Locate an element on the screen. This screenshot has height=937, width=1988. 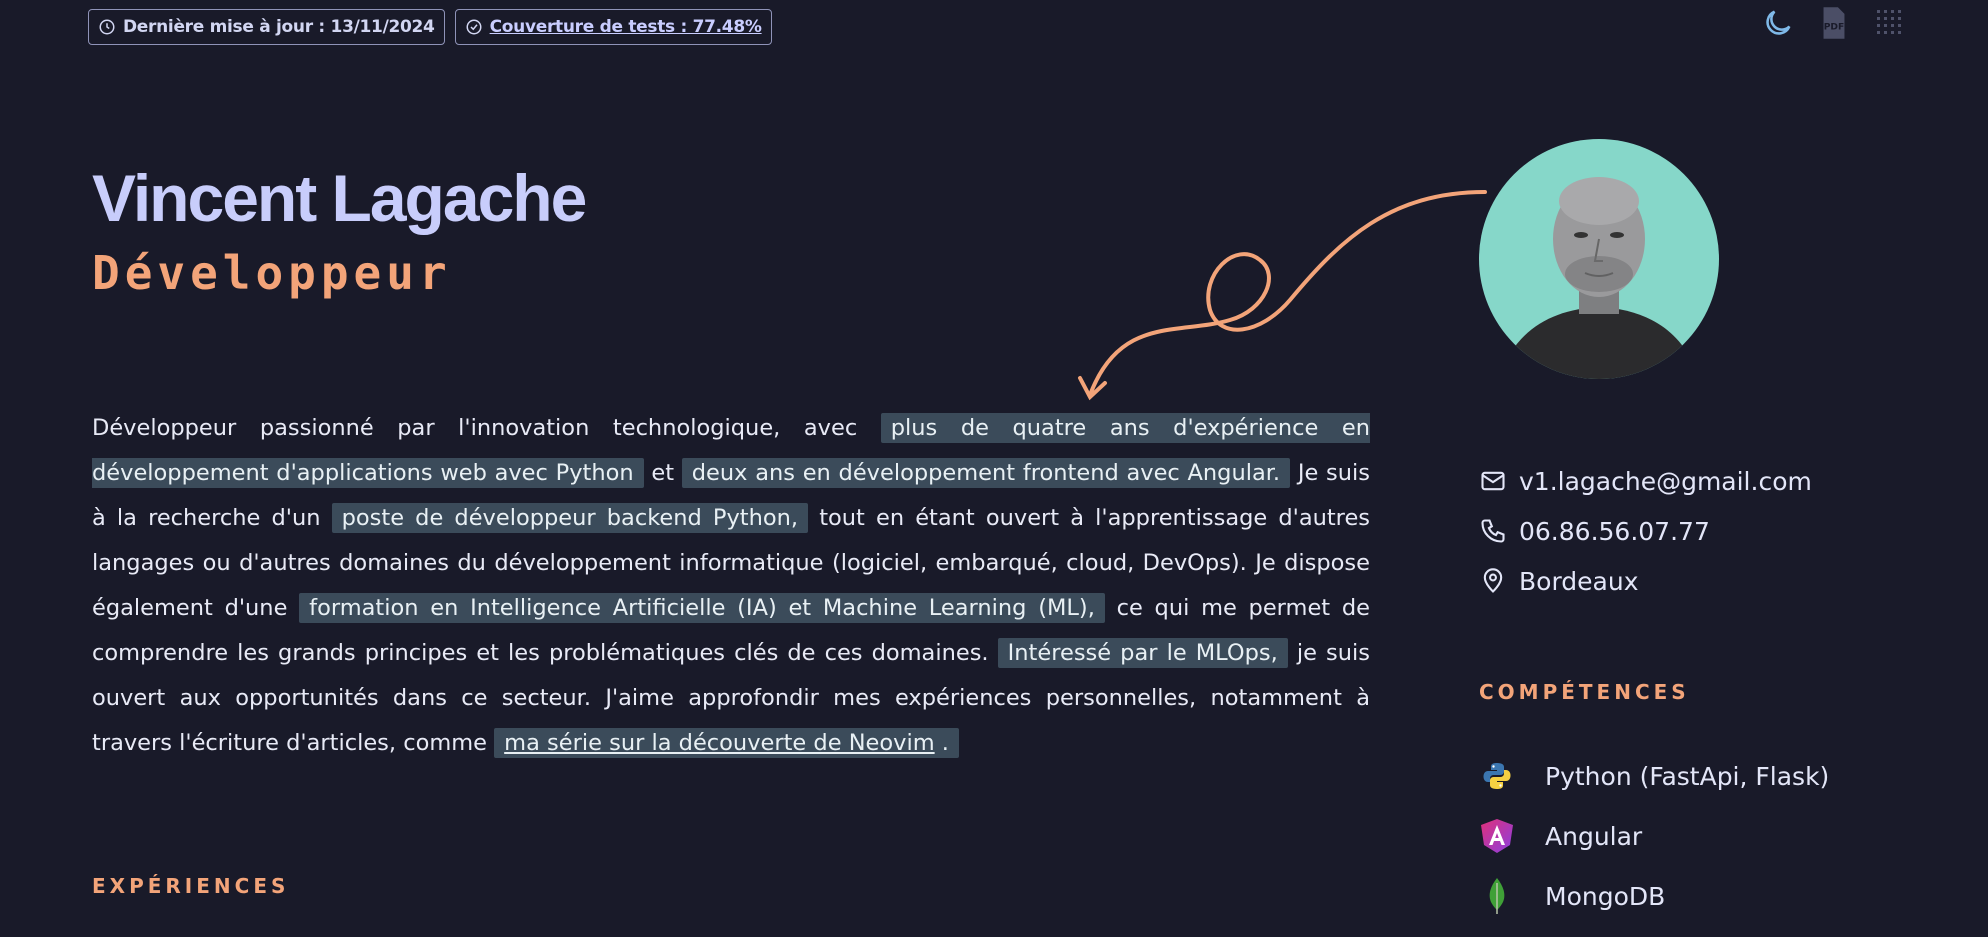
skills-list: Python (FastApi, Flask) Angular MongoDB is located at coordinates (1654, 836).